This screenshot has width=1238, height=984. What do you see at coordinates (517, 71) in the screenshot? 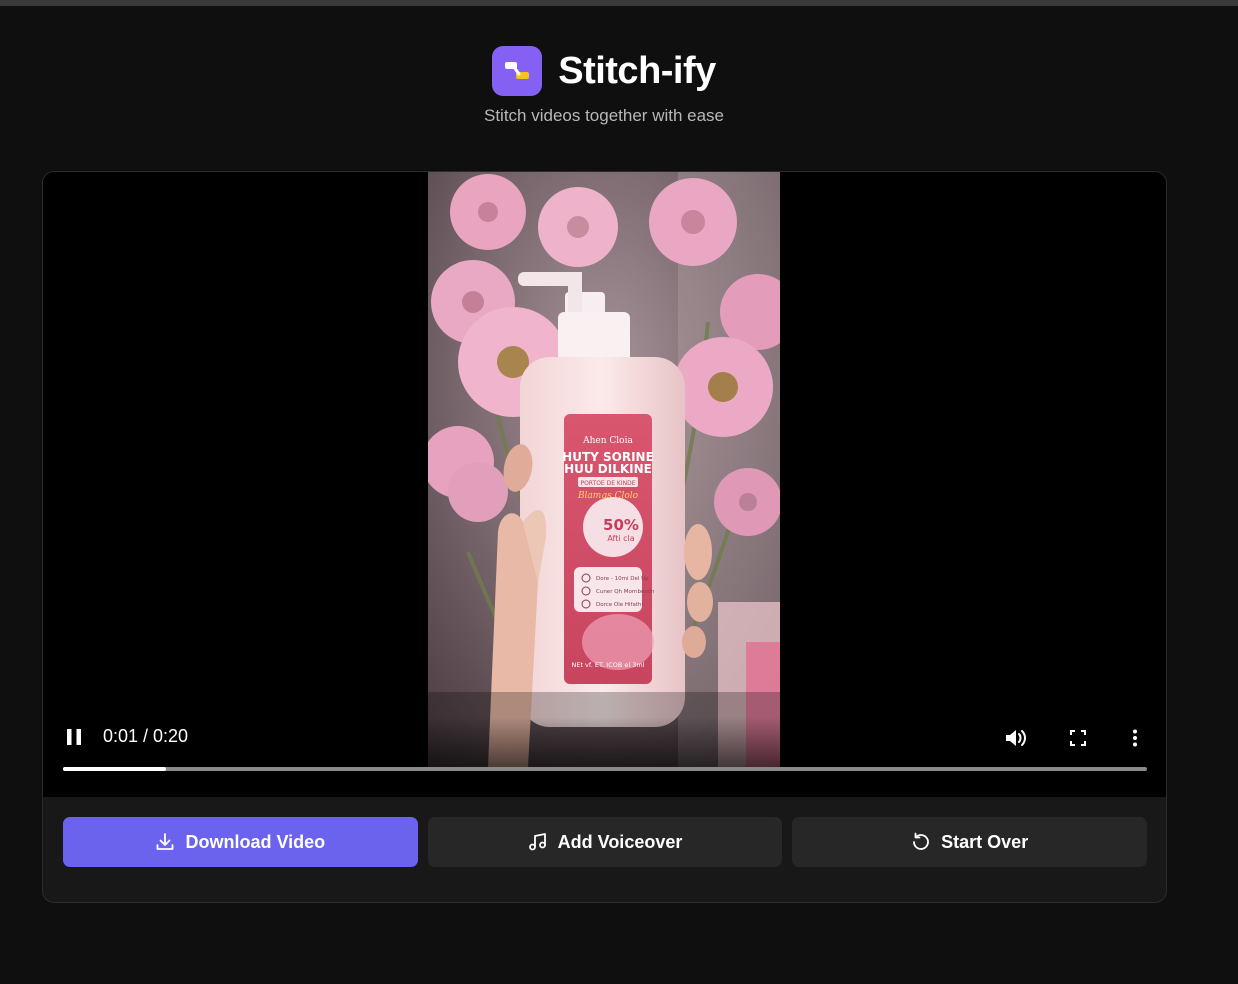
I see `stitch-logo-icon` at bounding box center [517, 71].